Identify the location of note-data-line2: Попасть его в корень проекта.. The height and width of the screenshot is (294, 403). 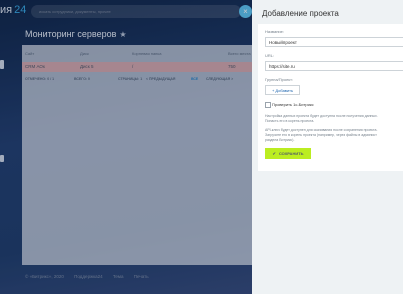
(290, 121).